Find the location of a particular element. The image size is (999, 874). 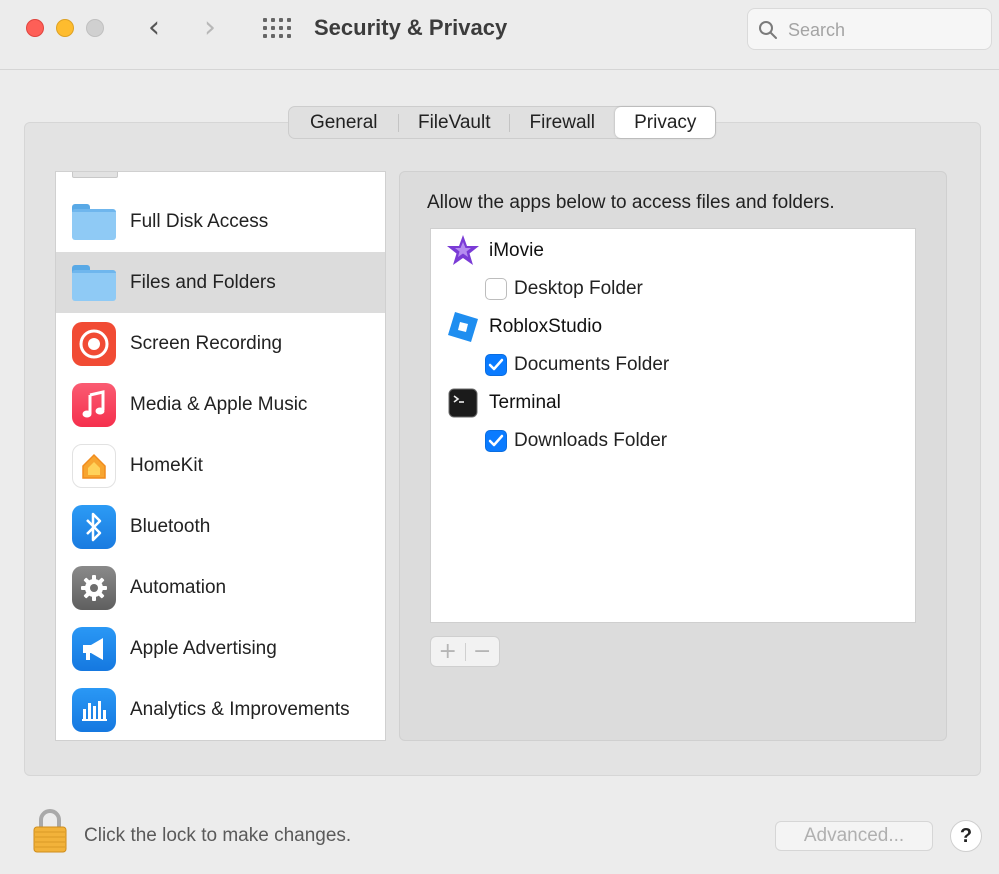

tab-bar: General FileVault Firewall Privacy is located at coordinates (502, 122).